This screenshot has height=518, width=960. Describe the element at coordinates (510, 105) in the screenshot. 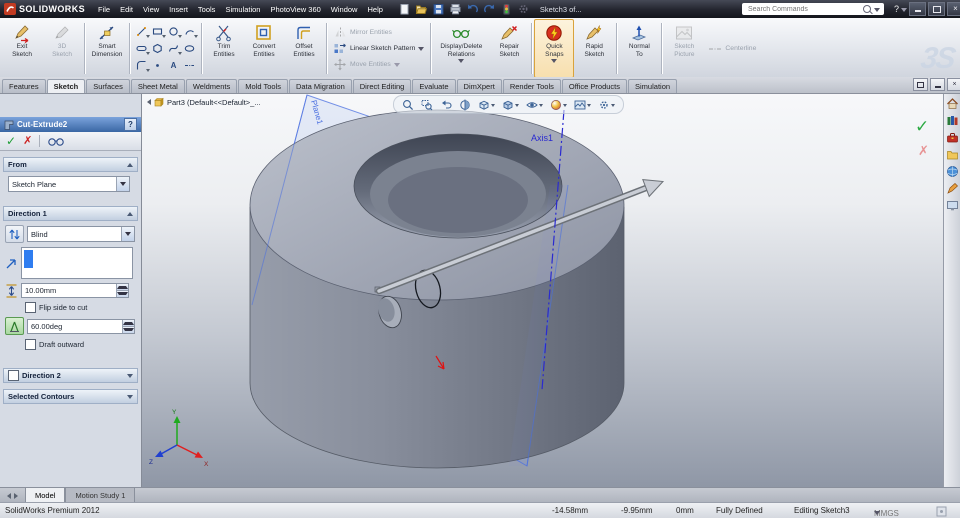

I see `display-style-button` at that location.